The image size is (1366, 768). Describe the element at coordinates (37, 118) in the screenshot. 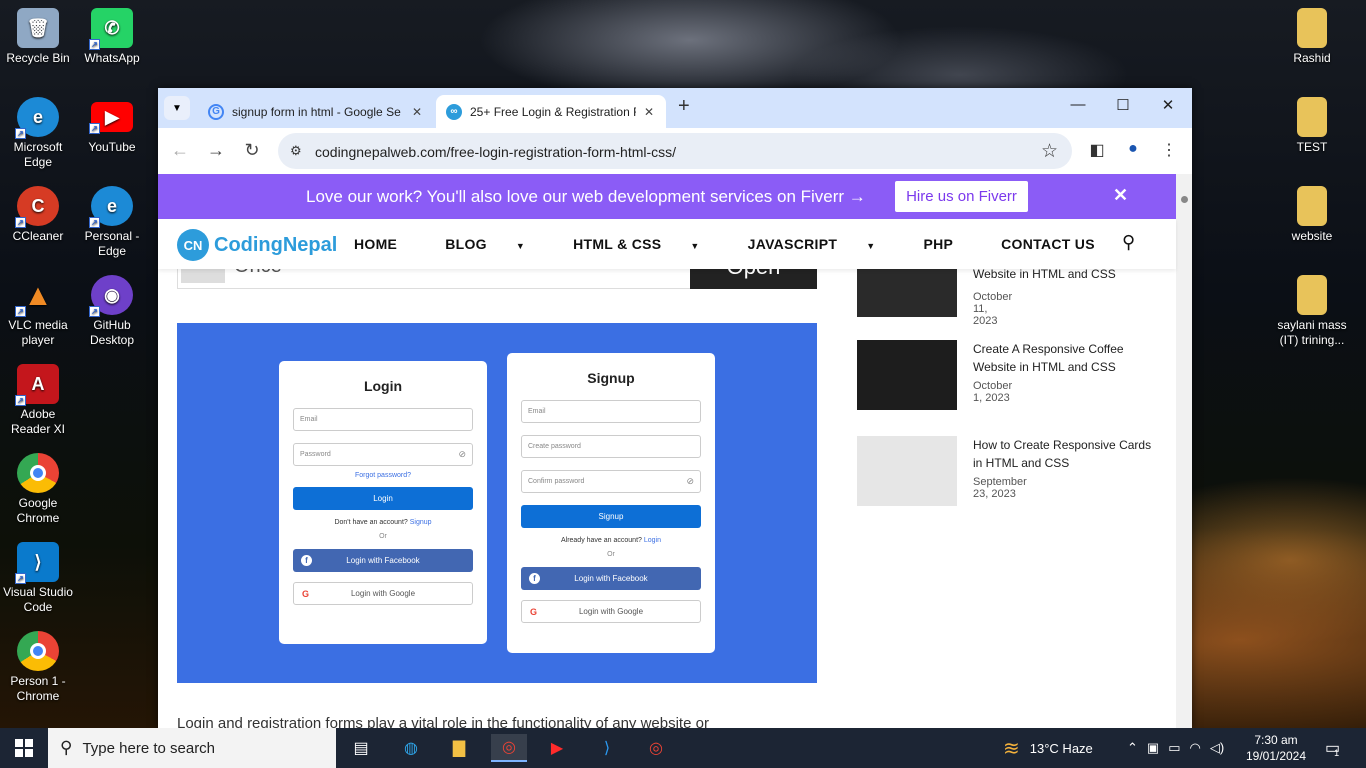

I see `edge-icon: e ↗` at that location.